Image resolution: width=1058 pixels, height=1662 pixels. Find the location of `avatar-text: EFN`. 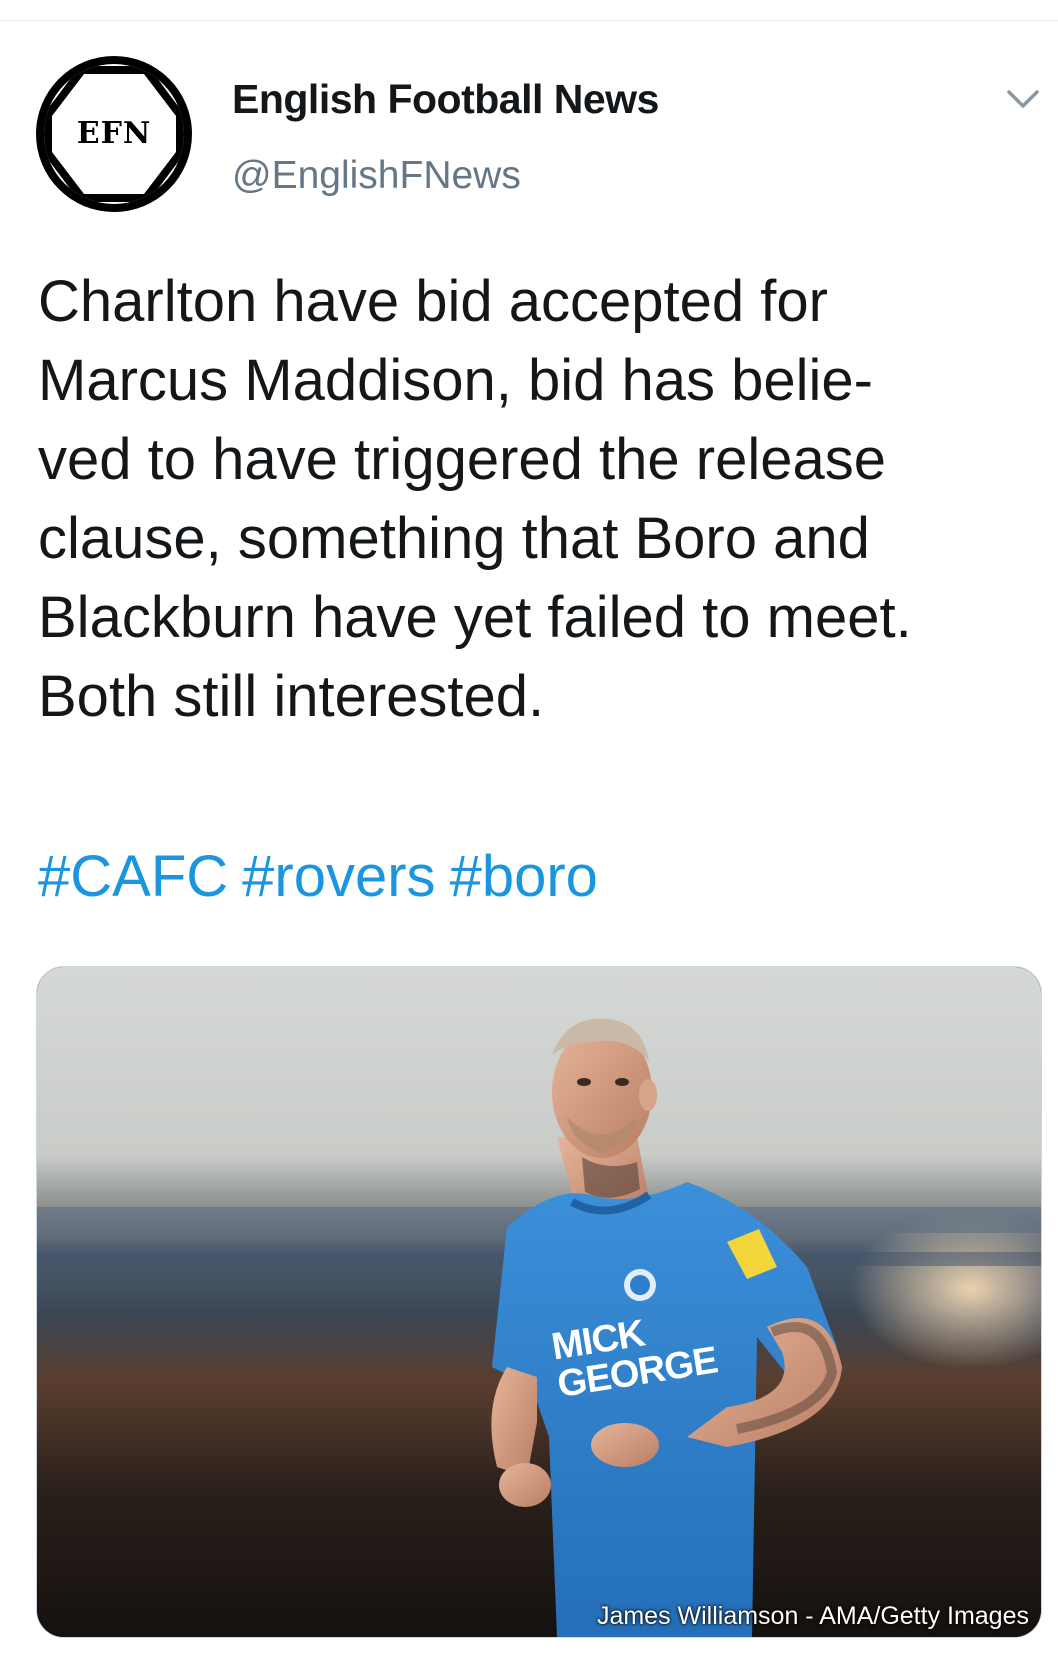

avatar-text: EFN is located at coordinates (114, 133).